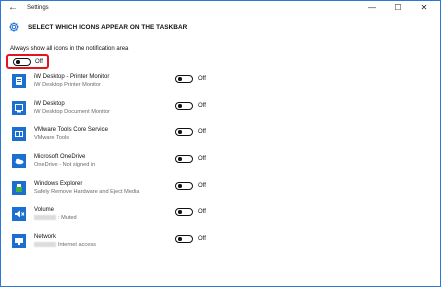  Describe the element at coordinates (52, 138) in the screenshot. I see `item-subtitle: VMware Tools` at that location.